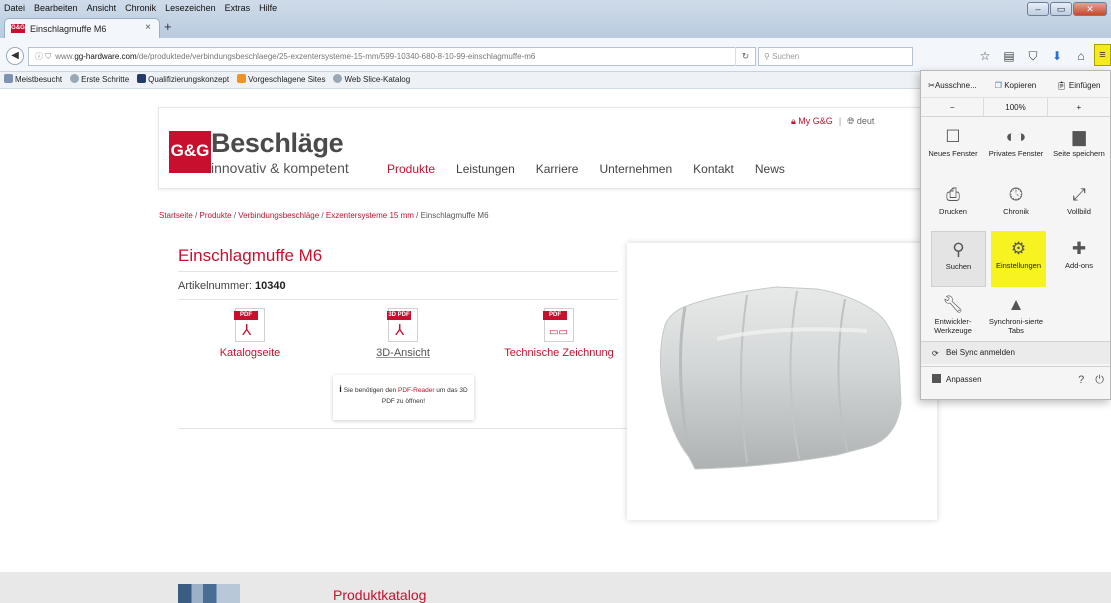 The height and width of the screenshot is (603, 1111). Describe the element at coordinates (1015, 107) in the screenshot. I see `zoom-reset-button: 100%` at that location.